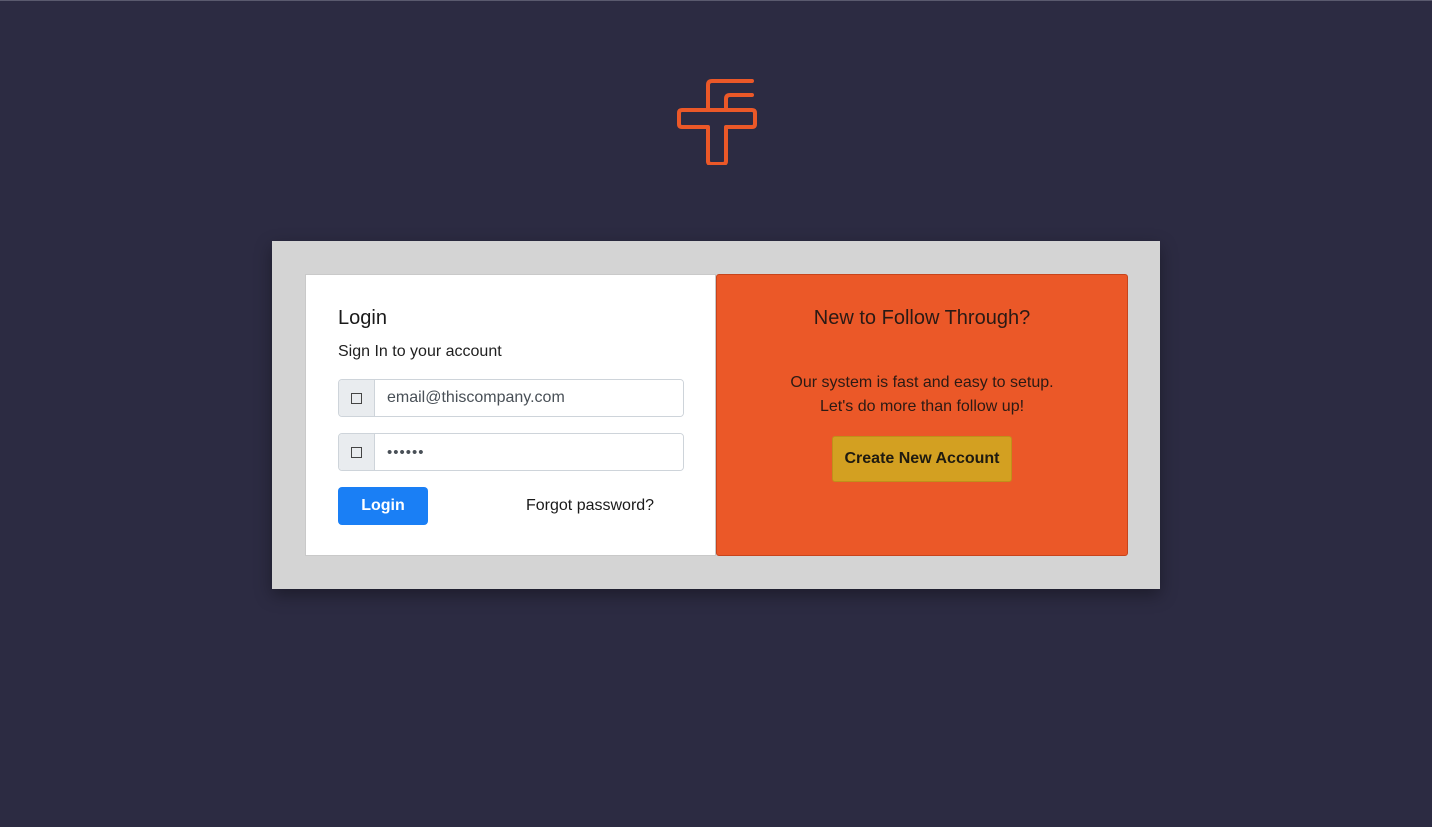 This screenshot has width=1432, height=827. What do you see at coordinates (717, 122) in the screenshot?
I see `follow-through-logo-icon` at bounding box center [717, 122].